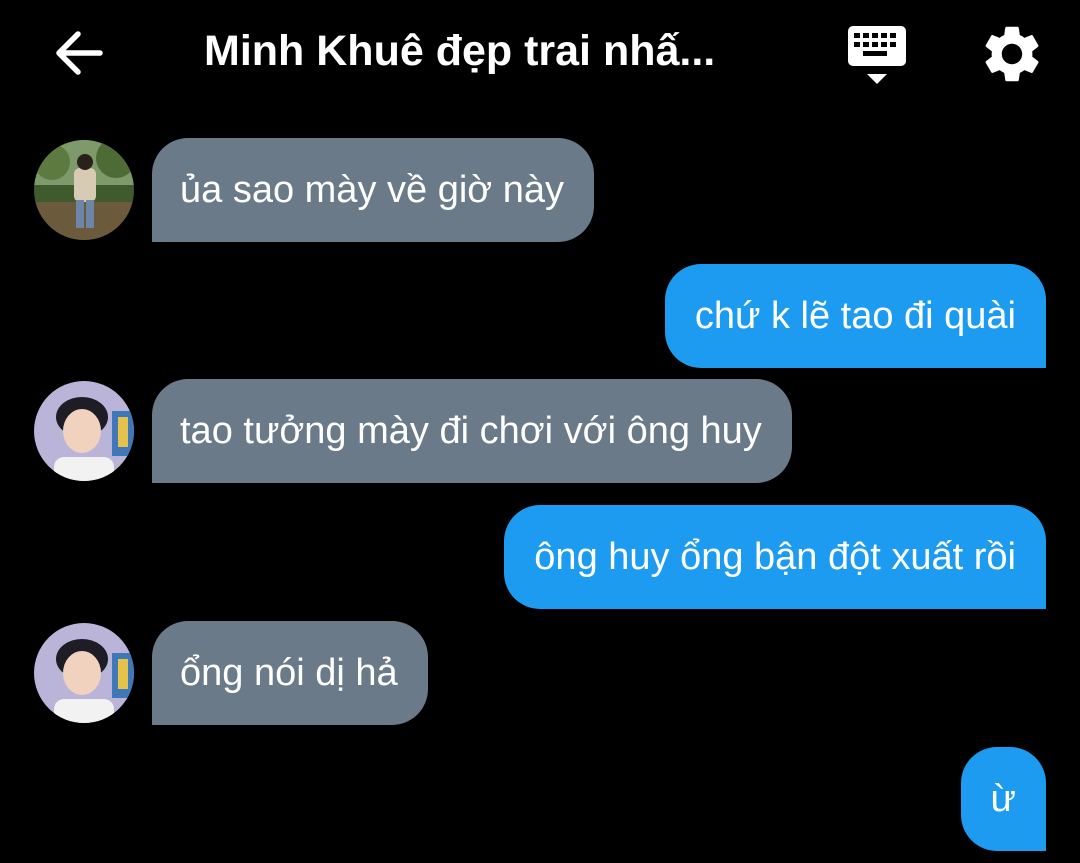  What do you see at coordinates (373, 190) in the screenshot?
I see `message-bubble-incoming: ủa sao mày về giờ này` at bounding box center [373, 190].